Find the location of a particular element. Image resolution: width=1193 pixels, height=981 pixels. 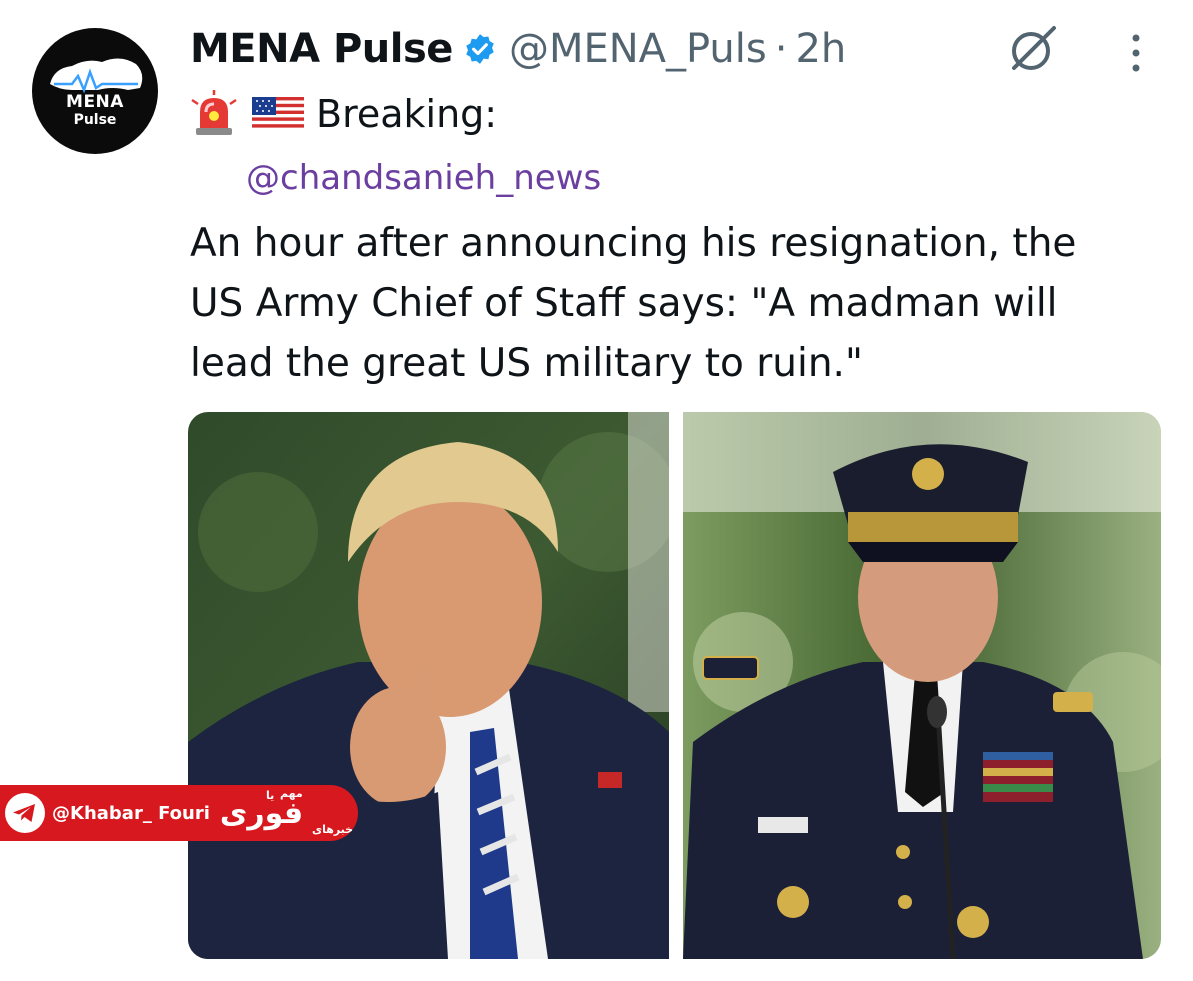

avatar-text-pulse: Pulse is located at coordinates (95, 120).